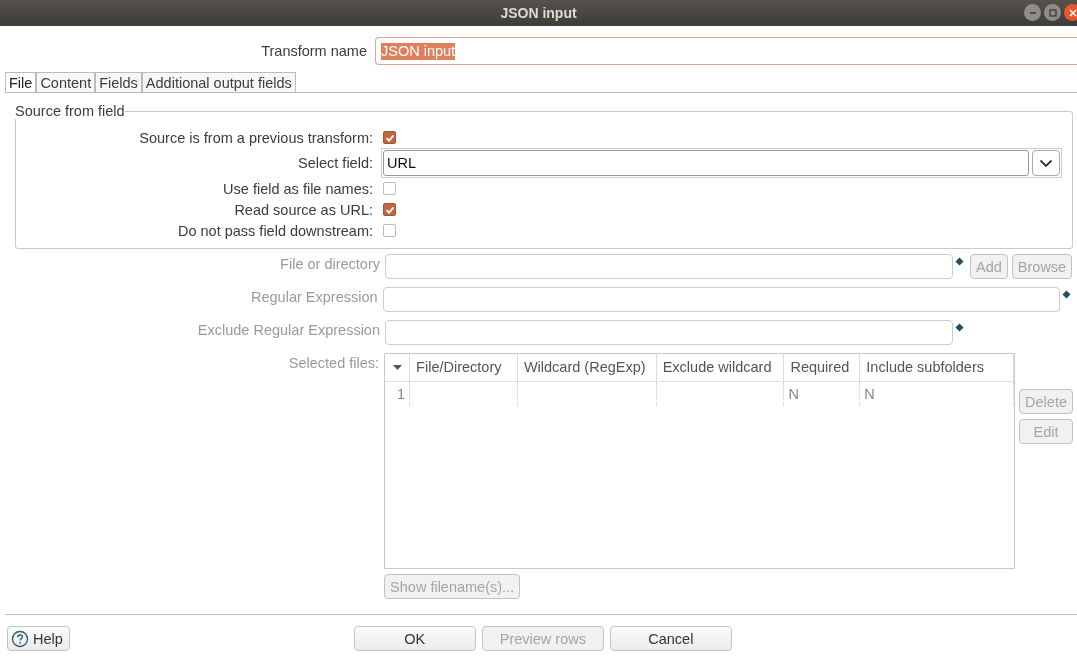 The height and width of the screenshot is (662, 1077). Describe the element at coordinates (706, 163) in the screenshot. I see `select-field-input: URL` at that location.